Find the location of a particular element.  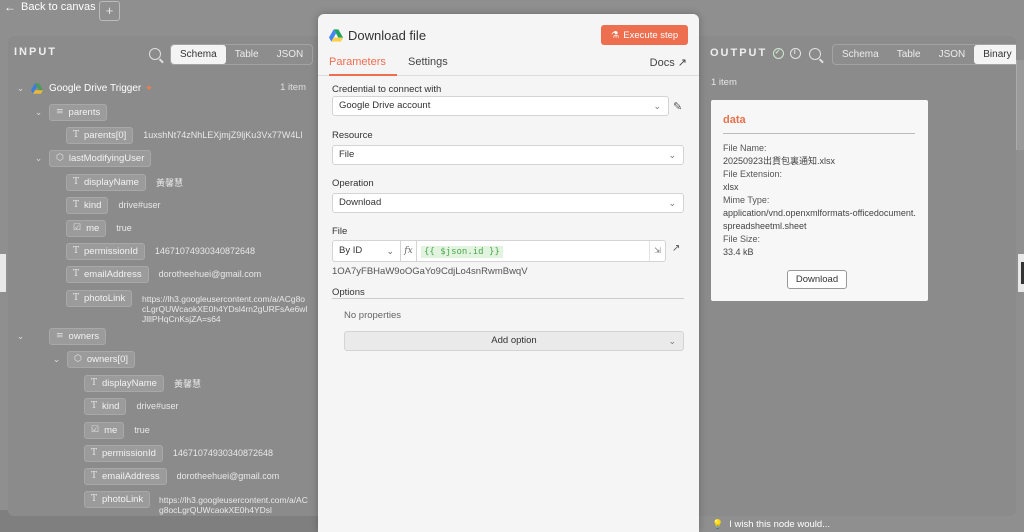

add-option-label: Add option is located at coordinates (514, 340).